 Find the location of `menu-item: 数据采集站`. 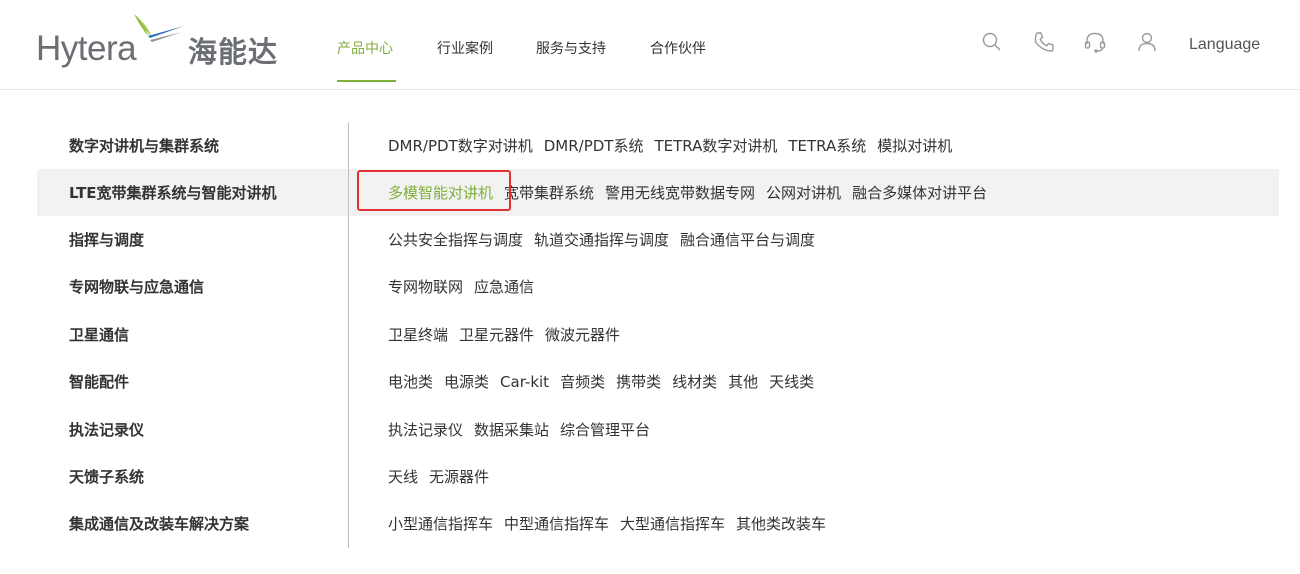

menu-item: 数据采集站 is located at coordinates (511, 429).